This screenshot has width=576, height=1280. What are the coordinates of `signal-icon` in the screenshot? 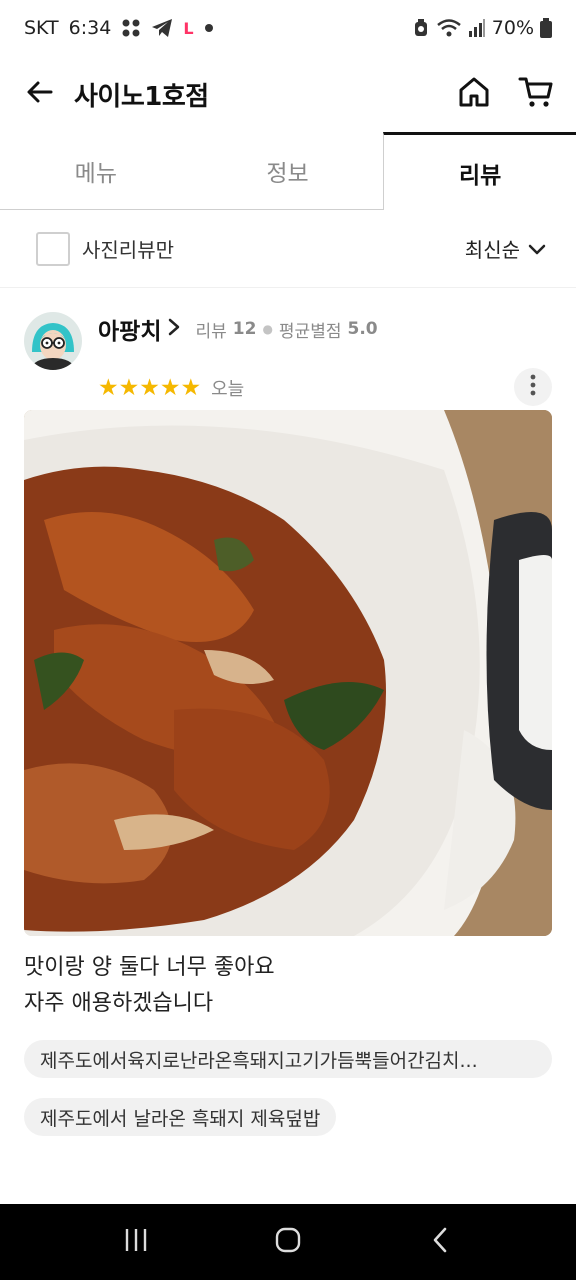 It's located at (477, 28).